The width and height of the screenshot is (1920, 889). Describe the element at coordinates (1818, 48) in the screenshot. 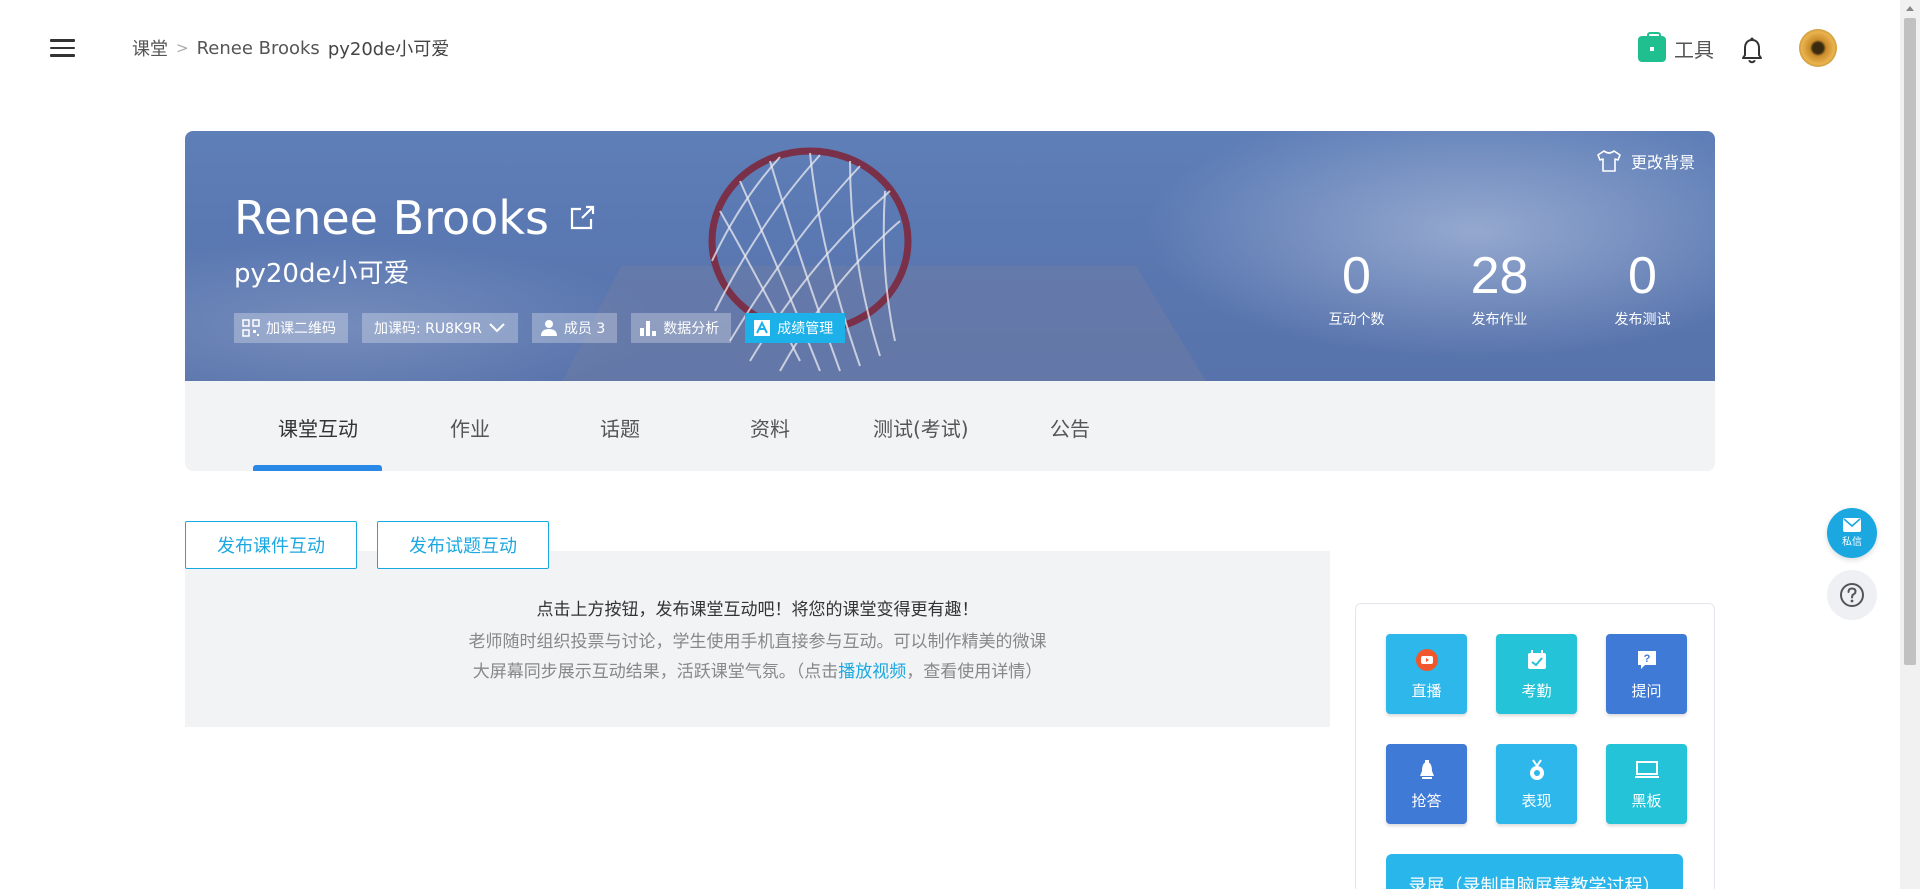

I see `avatar` at that location.